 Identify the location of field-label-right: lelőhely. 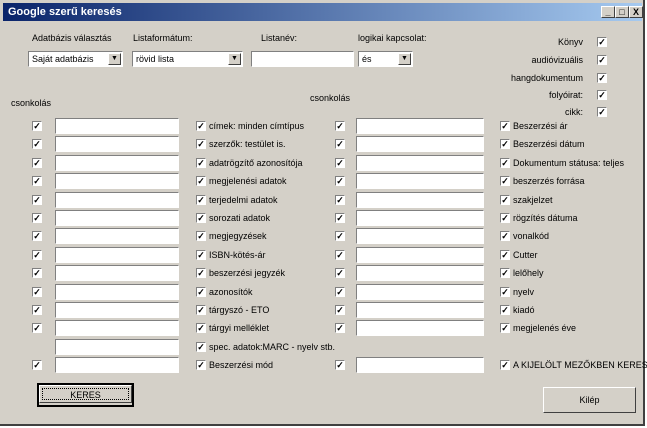
(528, 273).